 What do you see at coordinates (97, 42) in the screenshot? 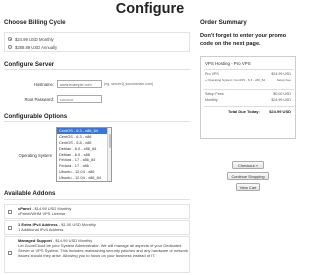
I see `billing-panel: $24.99 USD Monthly $288.89 USD Annually` at bounding box center [97, 42].